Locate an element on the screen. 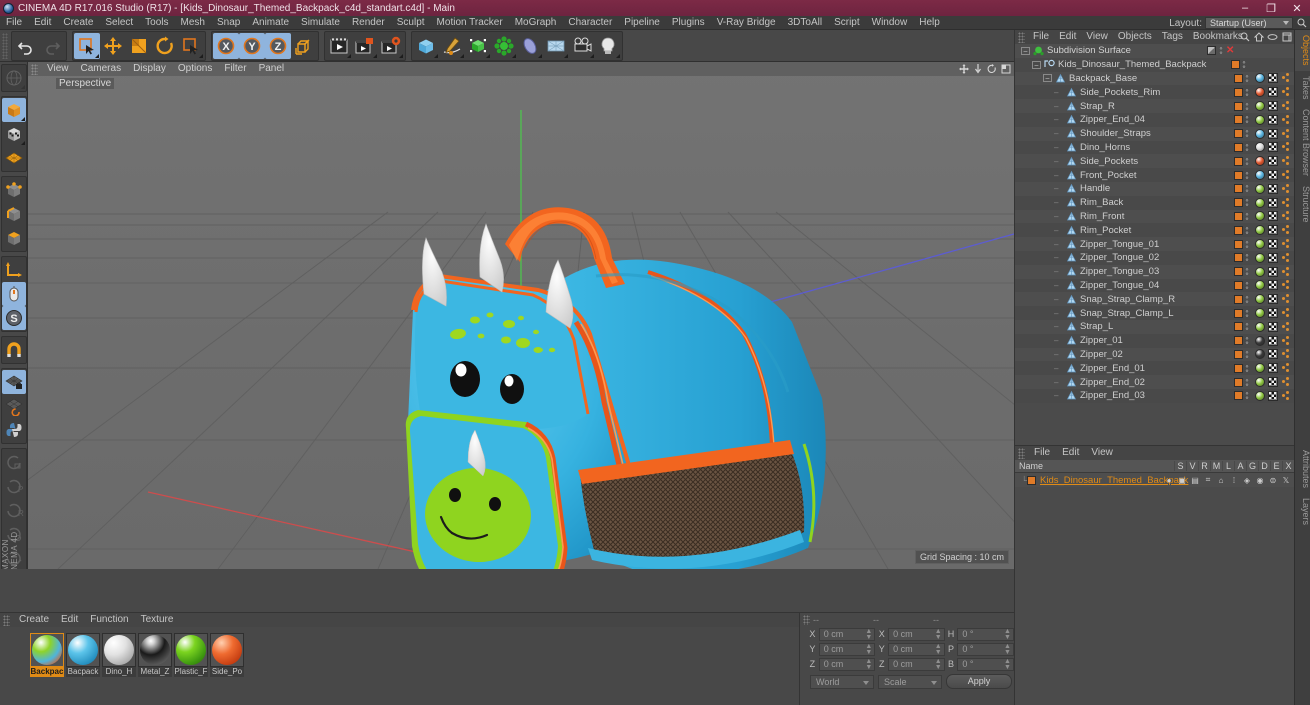 The height and width of the screenshot is (705, 1310). layout-dropdown: Startup (User) is located at coordinates (1249, 23).